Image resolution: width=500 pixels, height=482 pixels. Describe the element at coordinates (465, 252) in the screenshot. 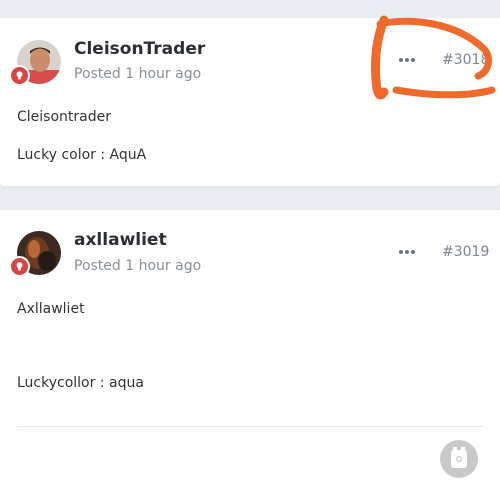

I see `post-number: #3019` at that location.